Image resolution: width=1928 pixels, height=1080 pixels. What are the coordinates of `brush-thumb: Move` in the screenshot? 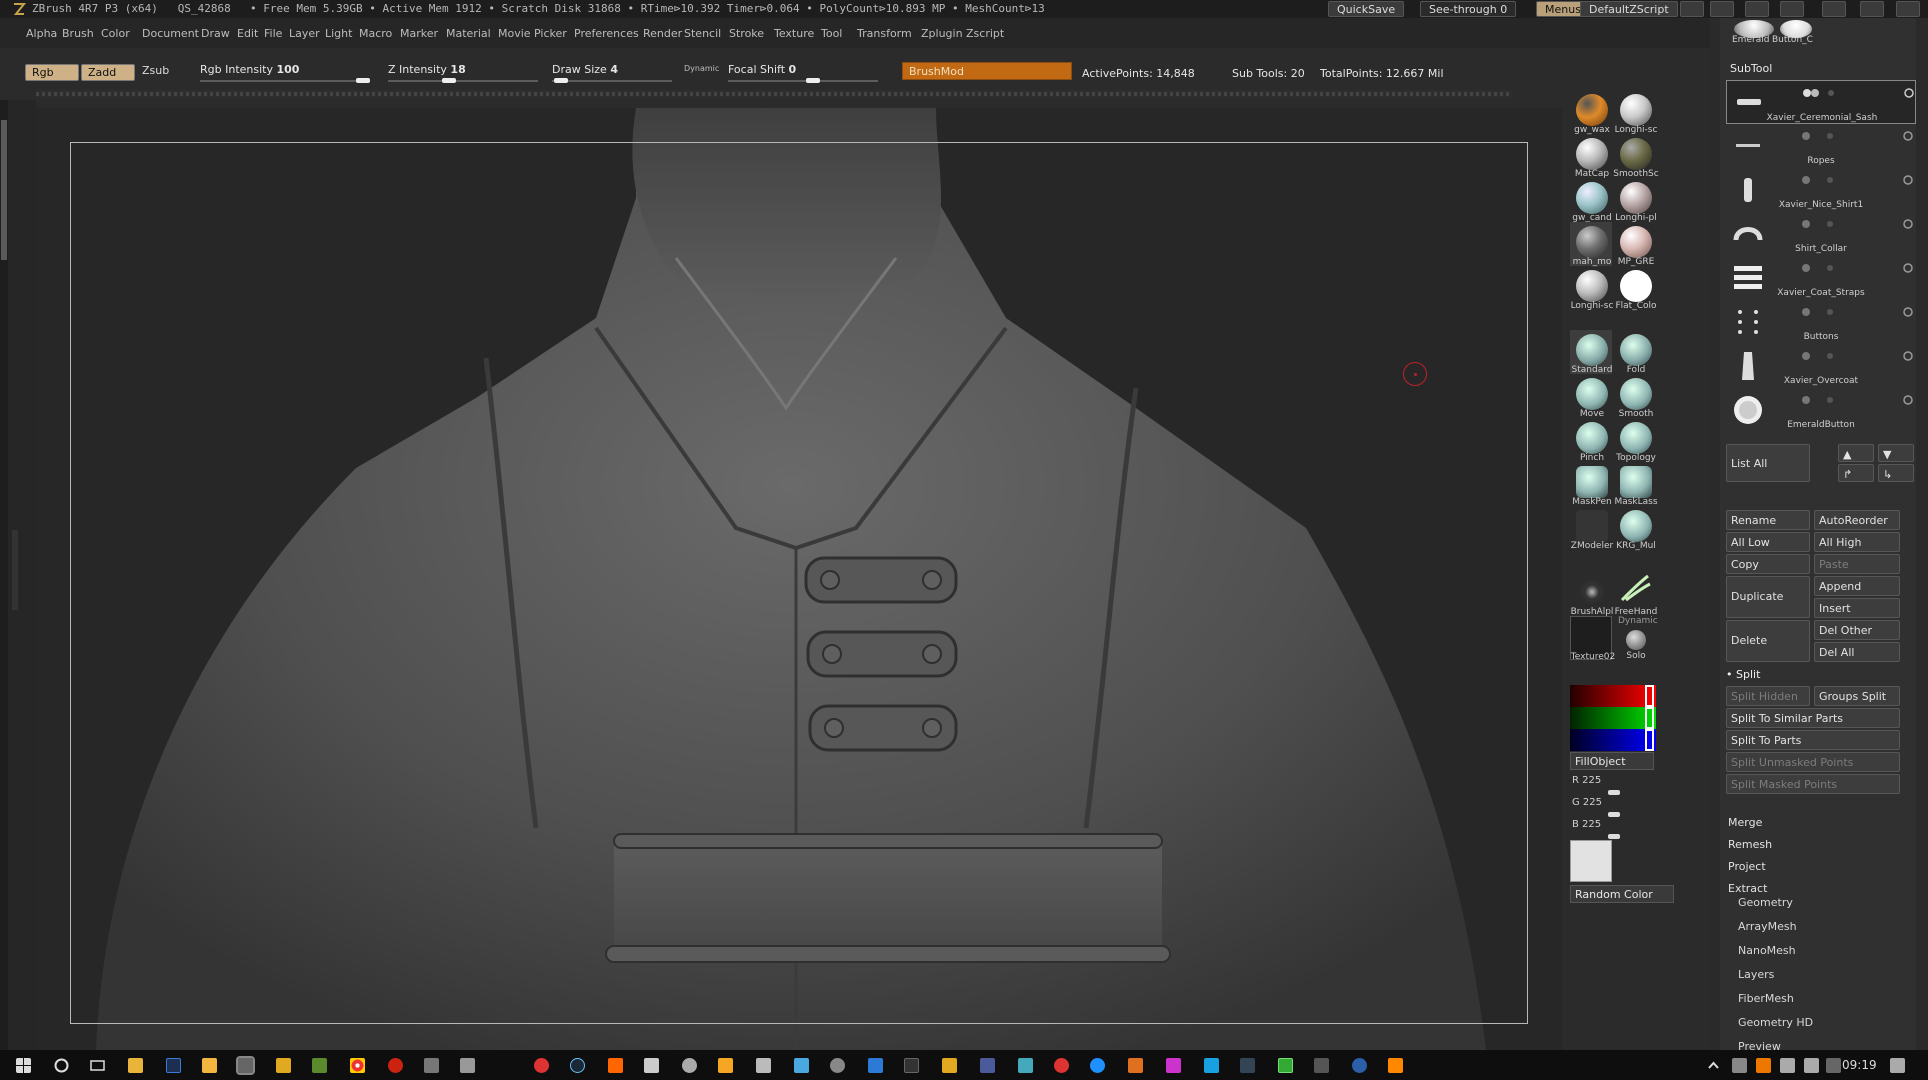 It's located at (1591, 396).